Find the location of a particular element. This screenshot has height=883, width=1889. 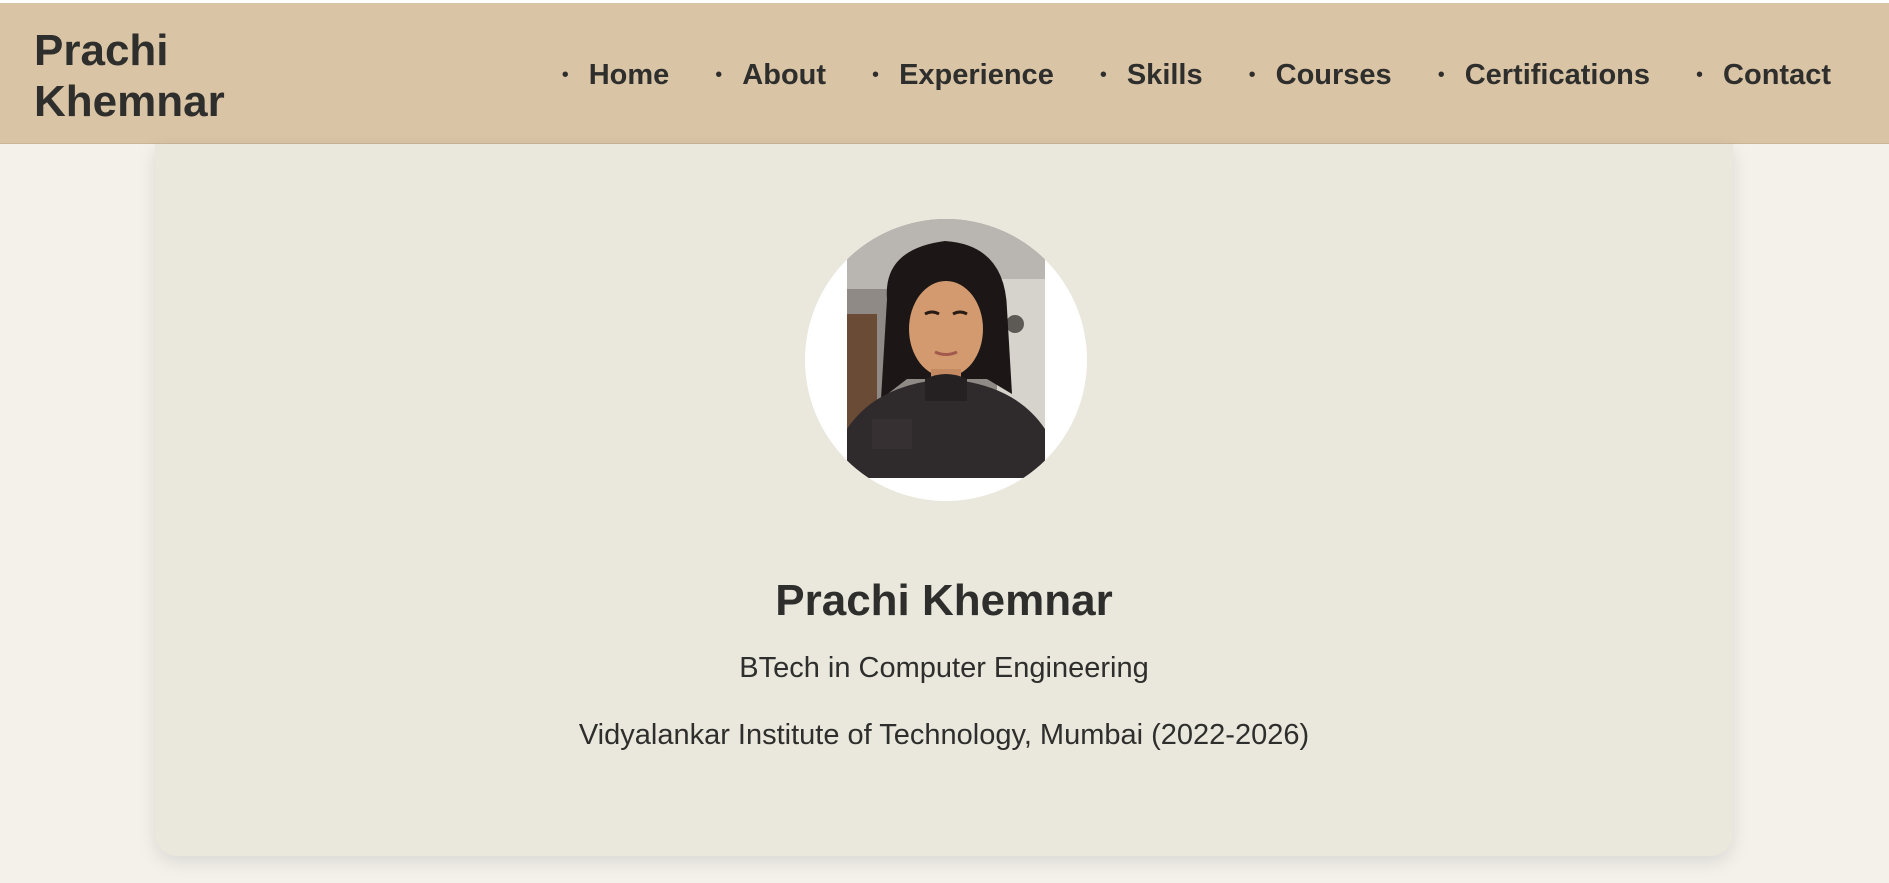

profile-degree: BTech in Computer Engineering is located at coordinates (944, 668).